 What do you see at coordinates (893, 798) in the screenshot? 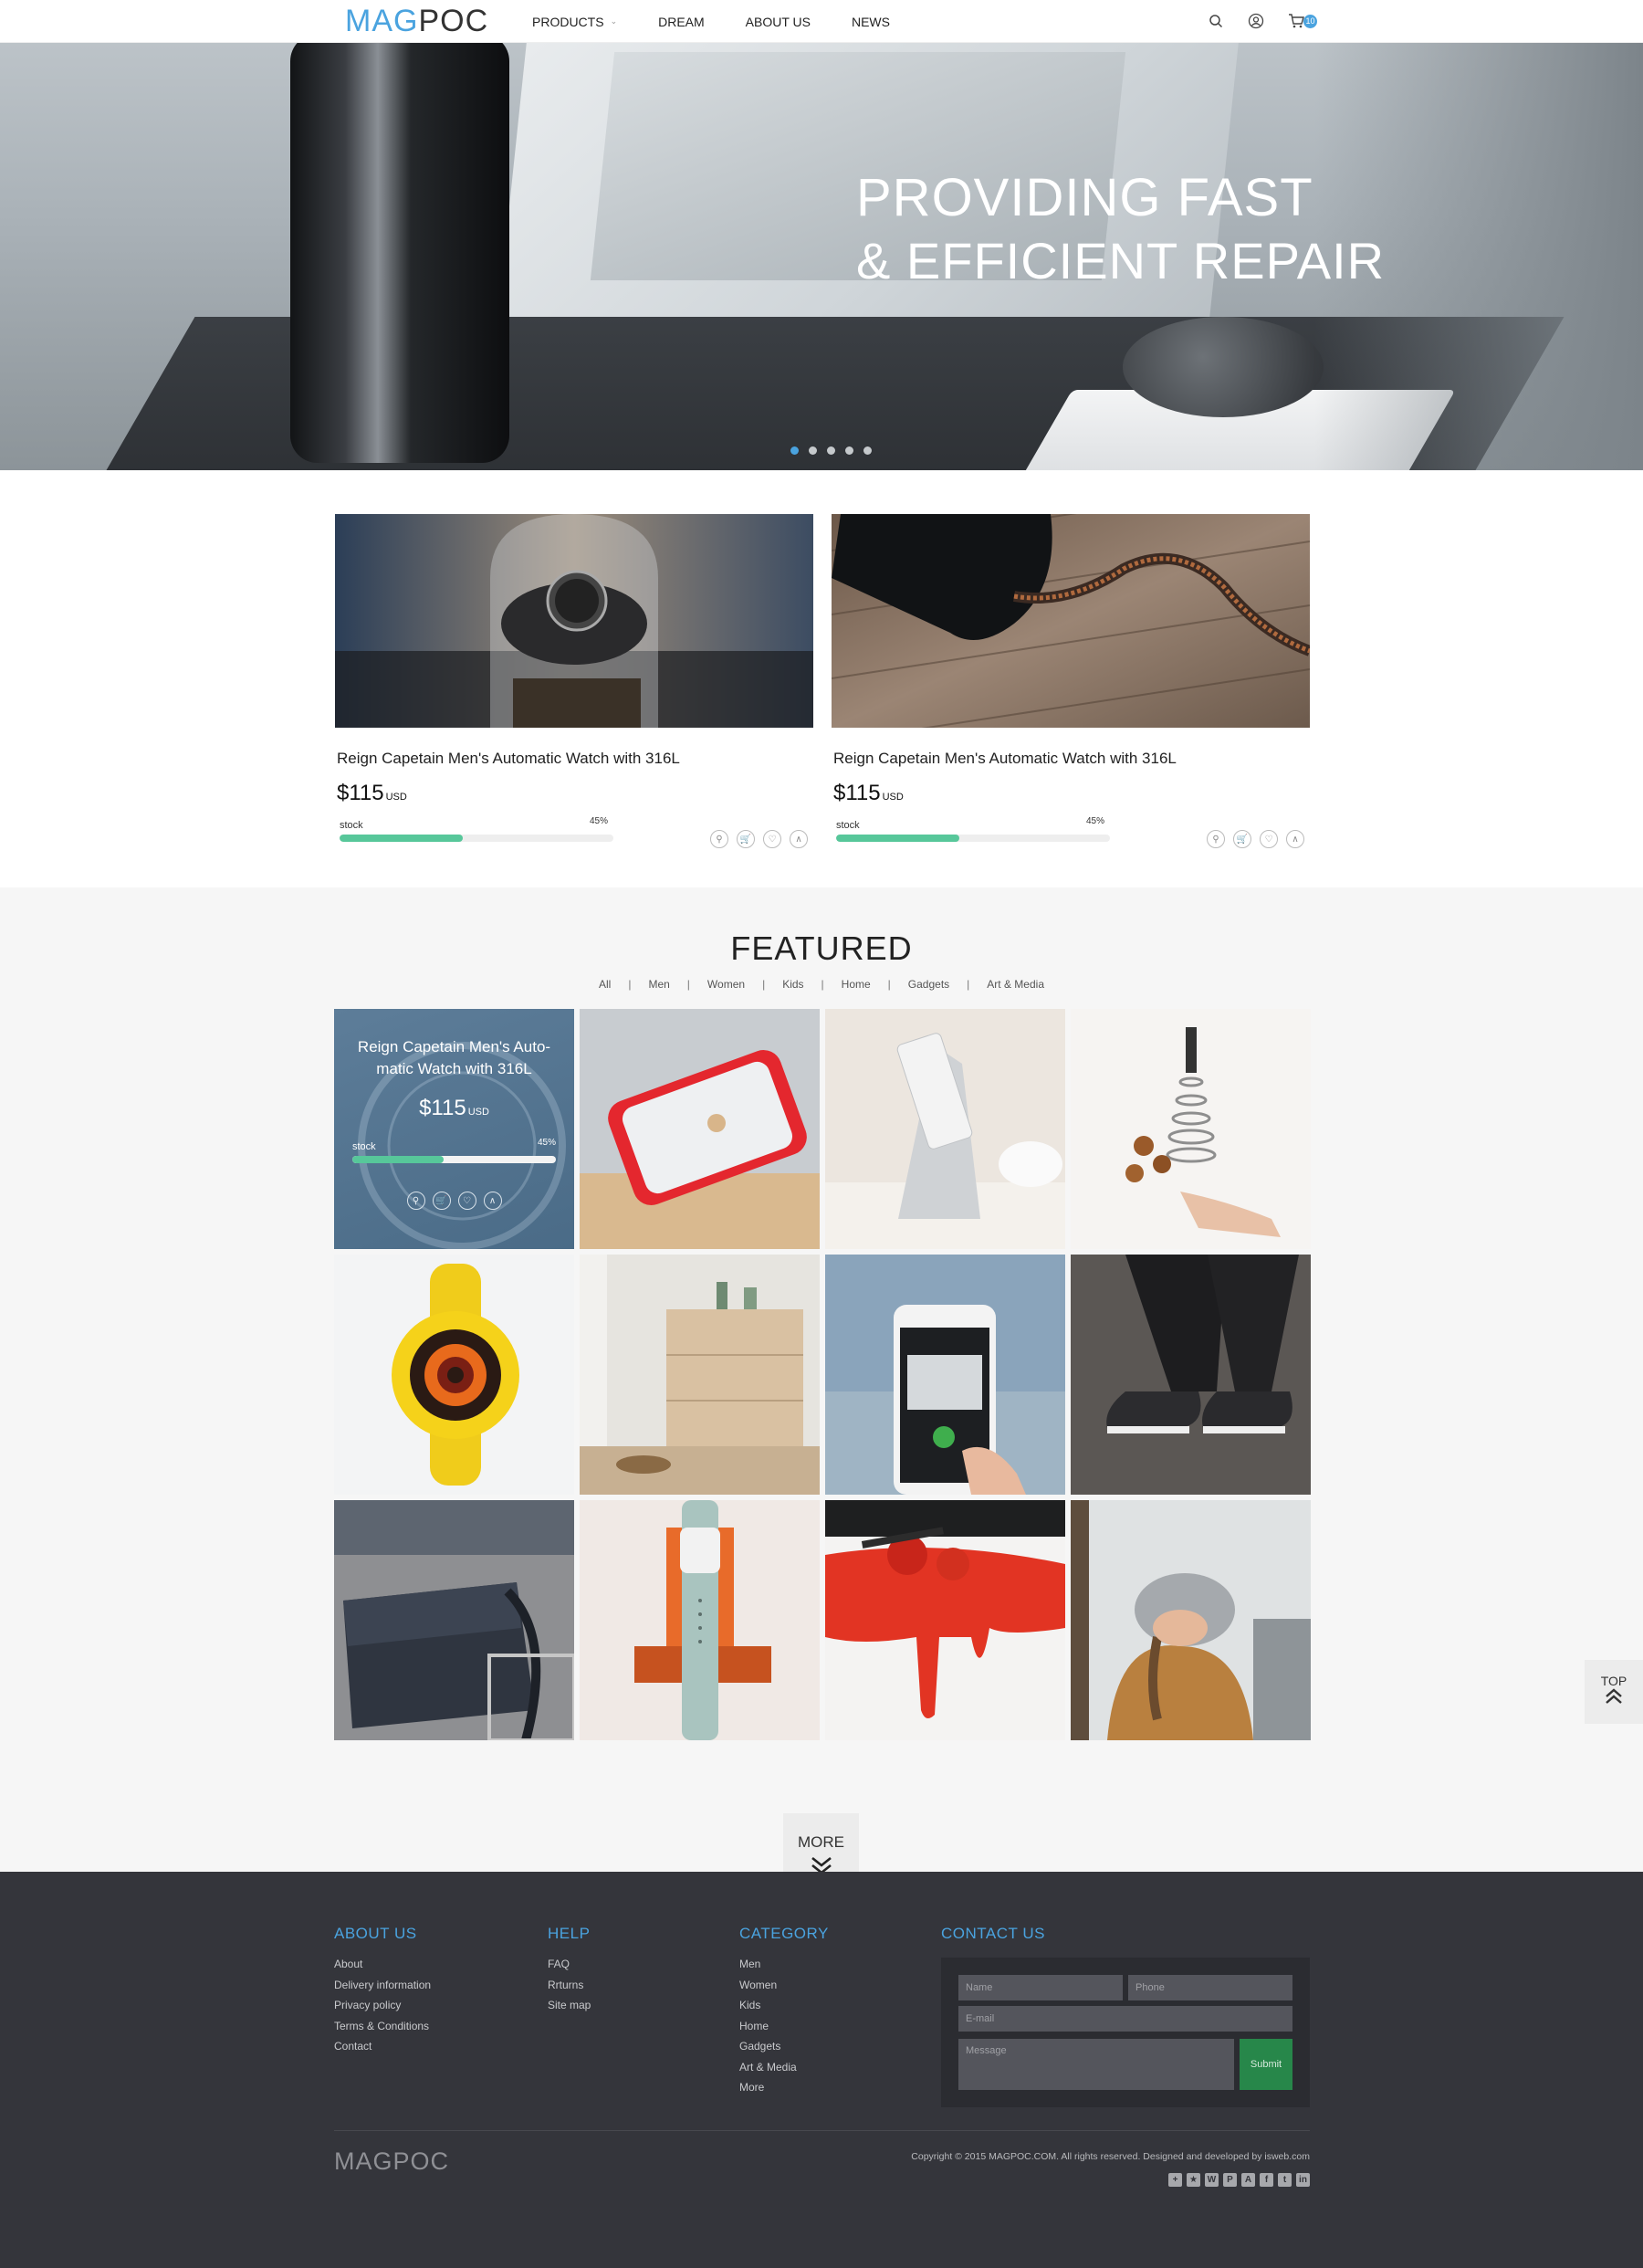
I see `promo-currency: USD` at bounding box center [893, 798].